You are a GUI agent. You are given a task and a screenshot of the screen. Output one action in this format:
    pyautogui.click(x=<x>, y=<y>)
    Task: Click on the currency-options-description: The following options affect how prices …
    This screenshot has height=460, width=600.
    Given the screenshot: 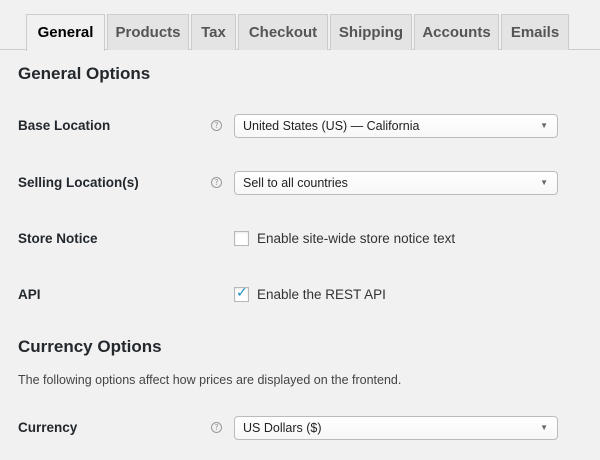 What is the action you would take?
    pyautogui.click(x=210, y=380)
    